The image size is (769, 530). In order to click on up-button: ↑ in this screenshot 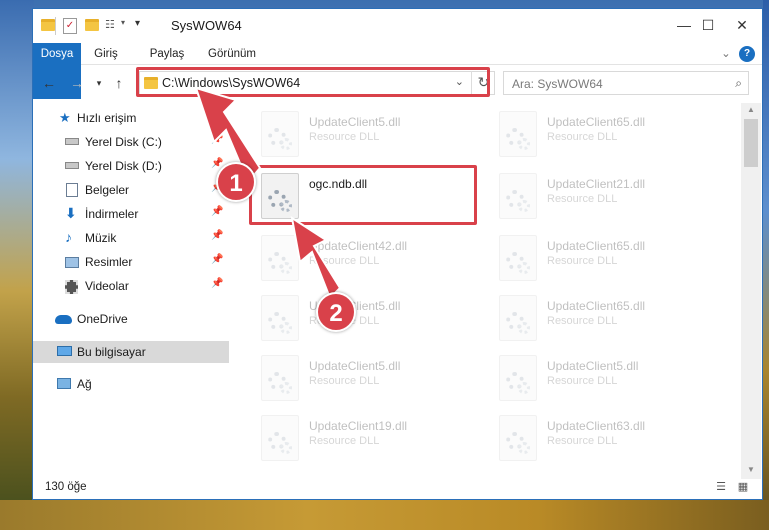, I will do `click(119, 83)`.